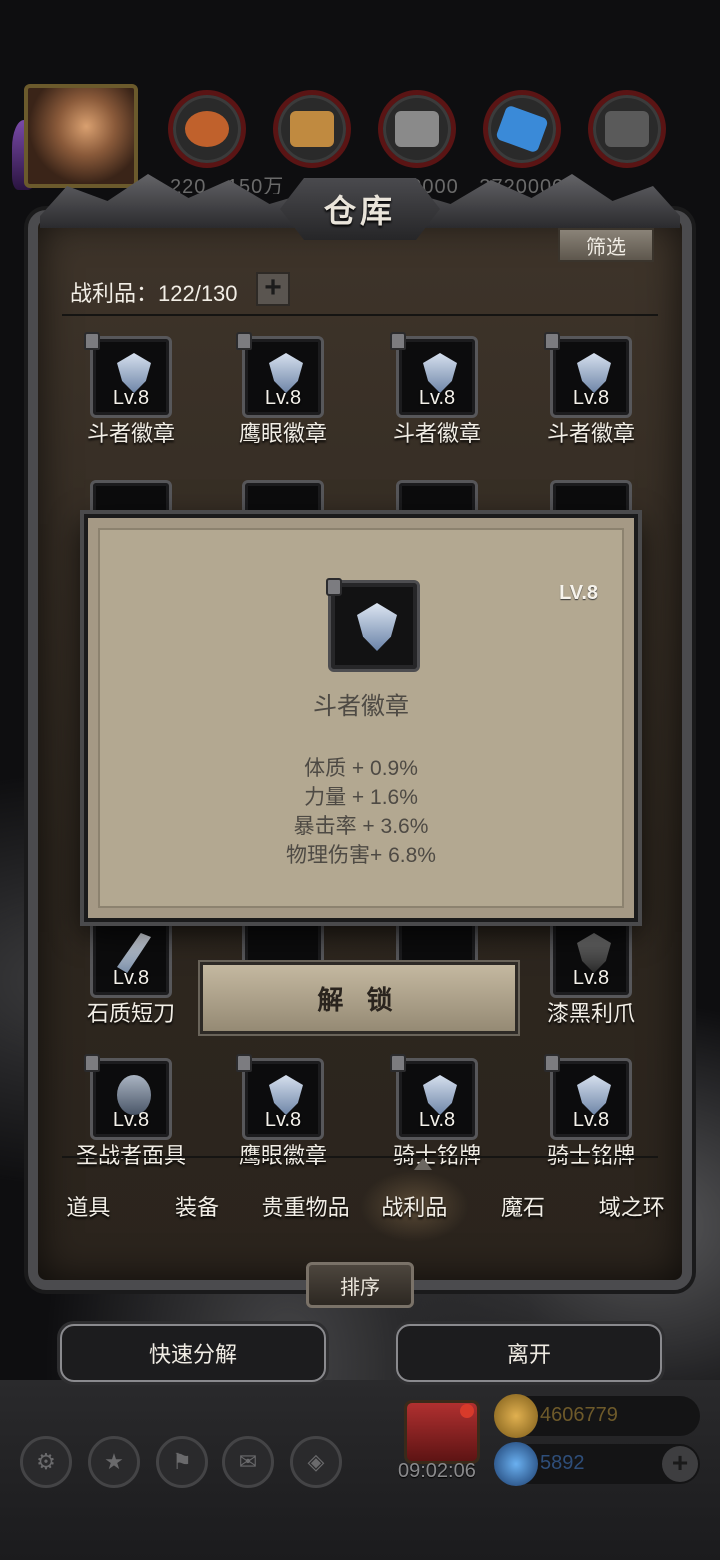  What do you see at coordinates (631, 1206) in the screenshot?
I see `tab-domain-rings: 域之环` at bounding box center [631, 1206].